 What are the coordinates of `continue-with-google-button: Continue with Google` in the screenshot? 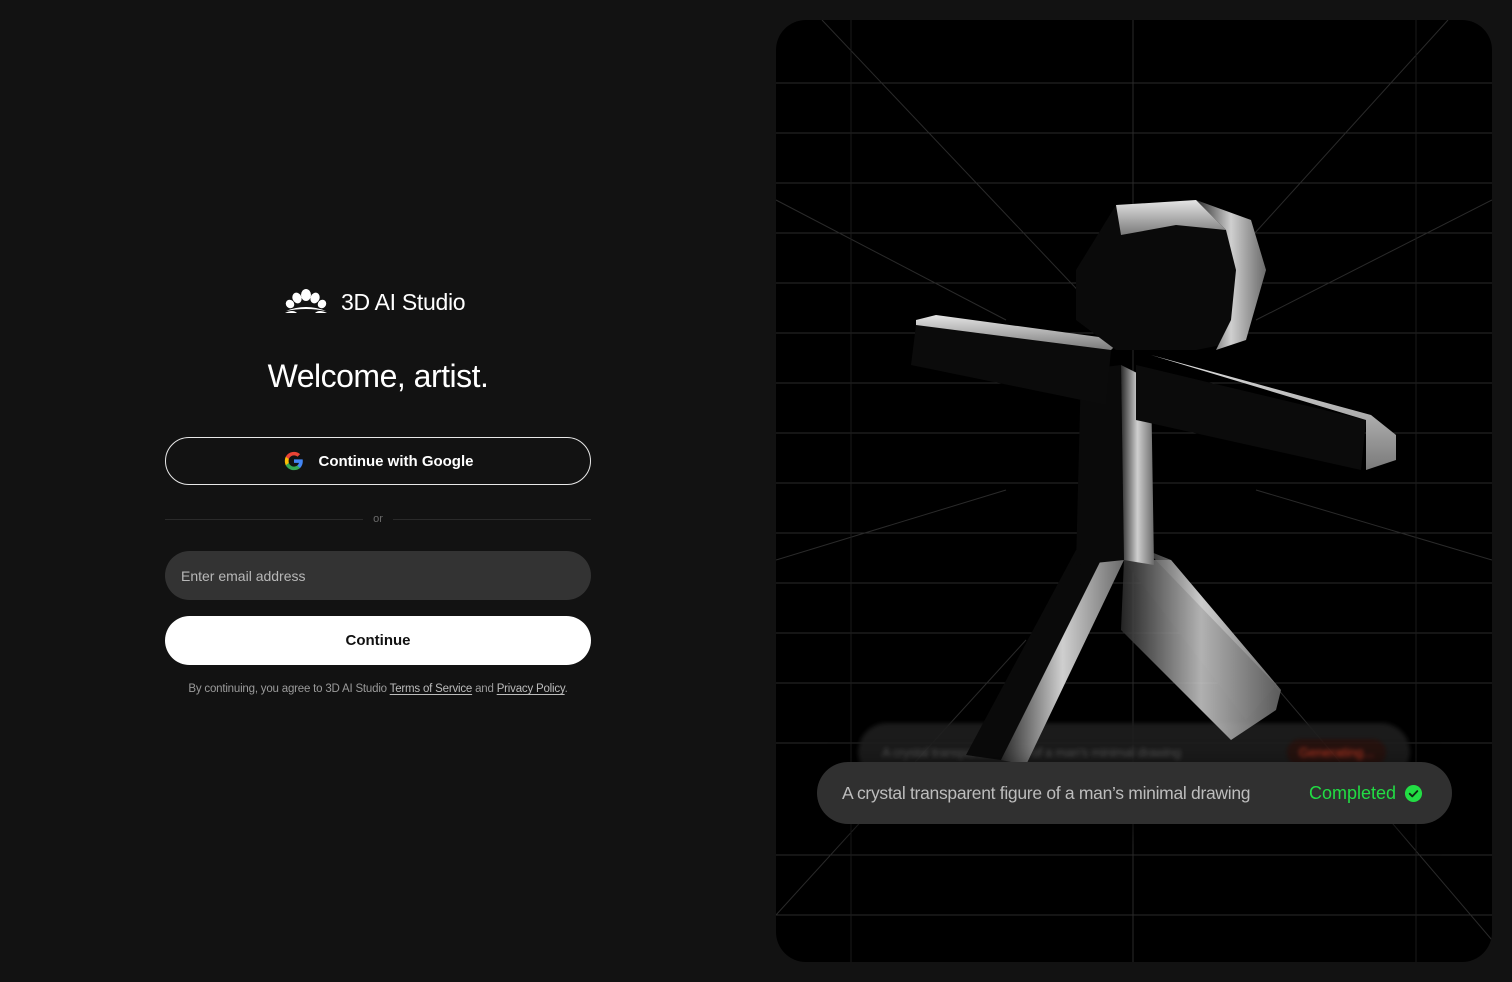 It's located at (378, 461).